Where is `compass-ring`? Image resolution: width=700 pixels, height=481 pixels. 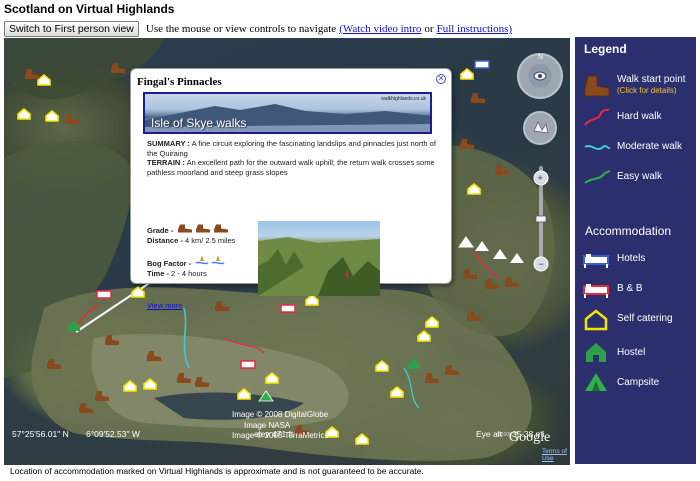 compass-ring is located at coordinates (540, 76).